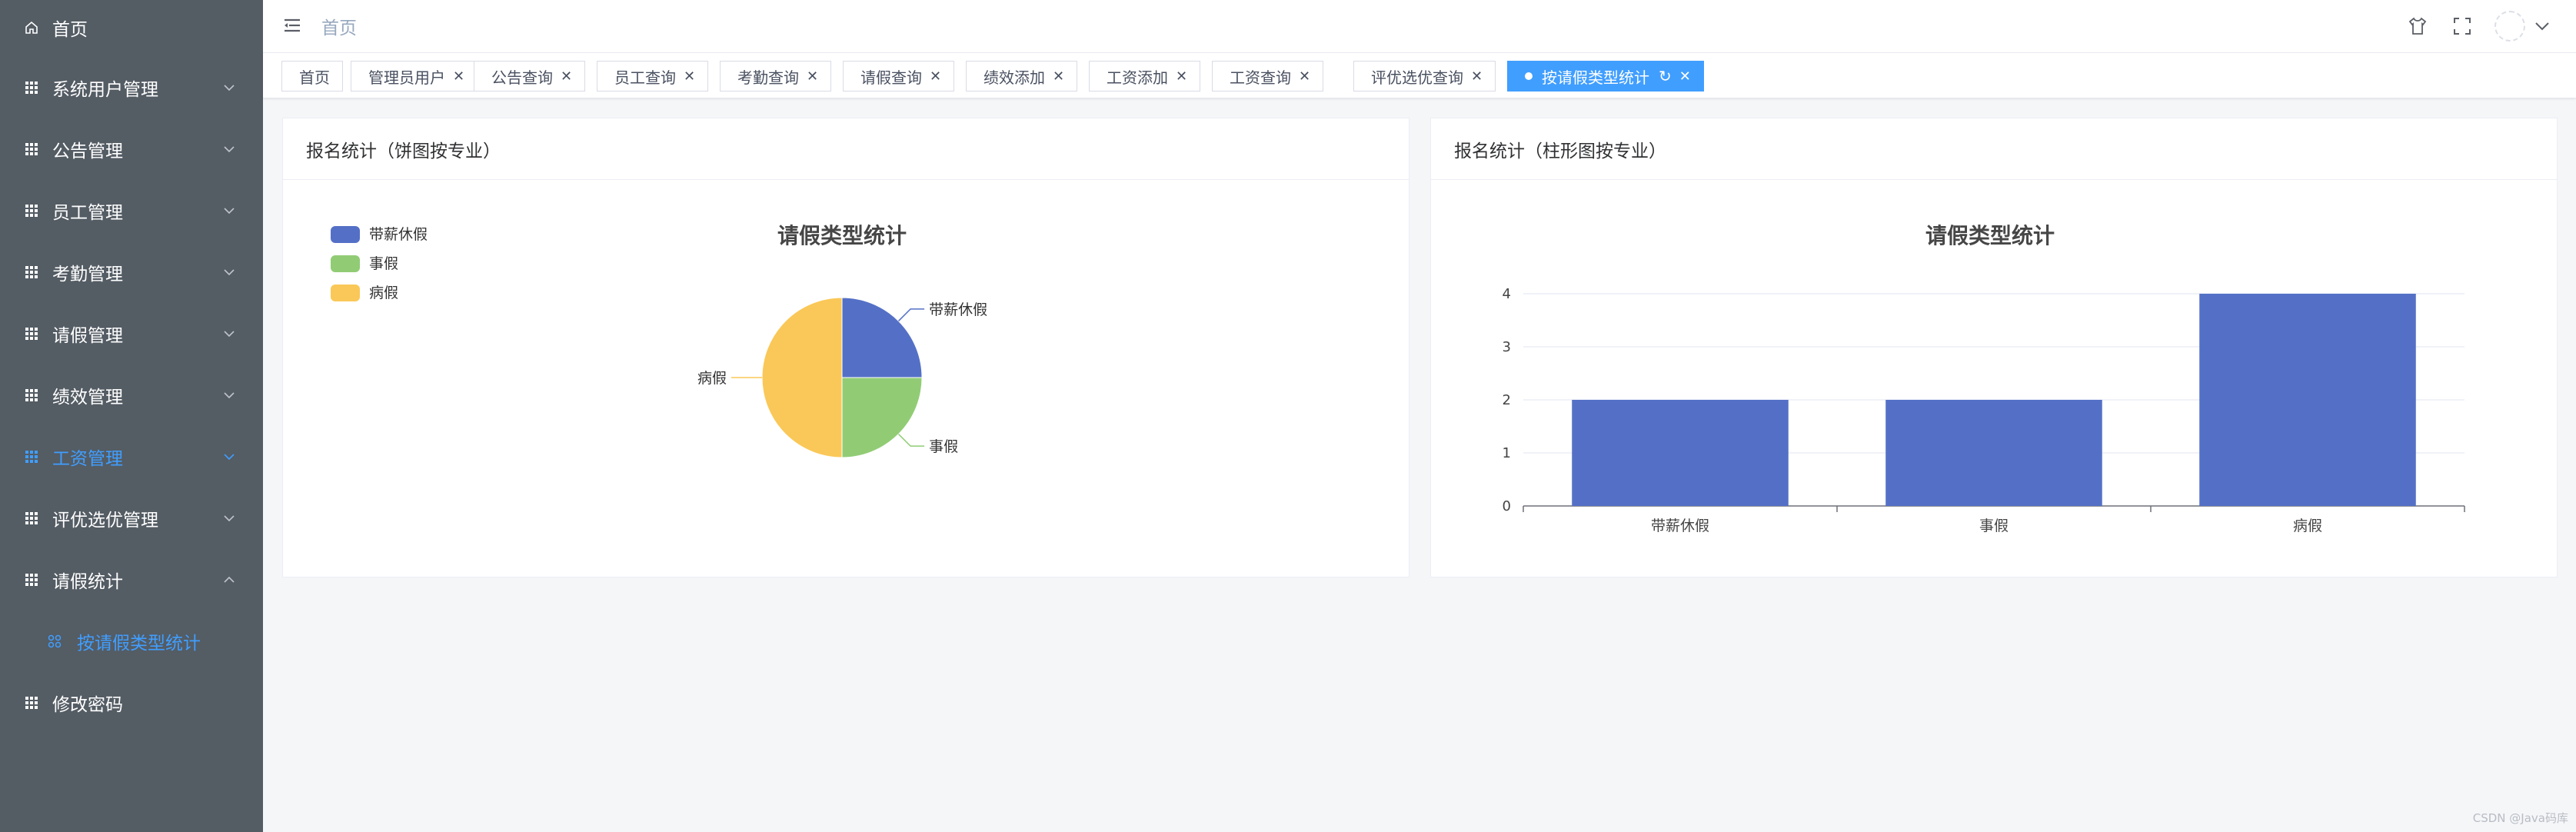 The height and width of the screenshot is (832, 2576). What do you see at coordinates (131, 457) in the screenshot?
I see `sidebar-item-salary: 工资管理` at bounding box center [131, 457].